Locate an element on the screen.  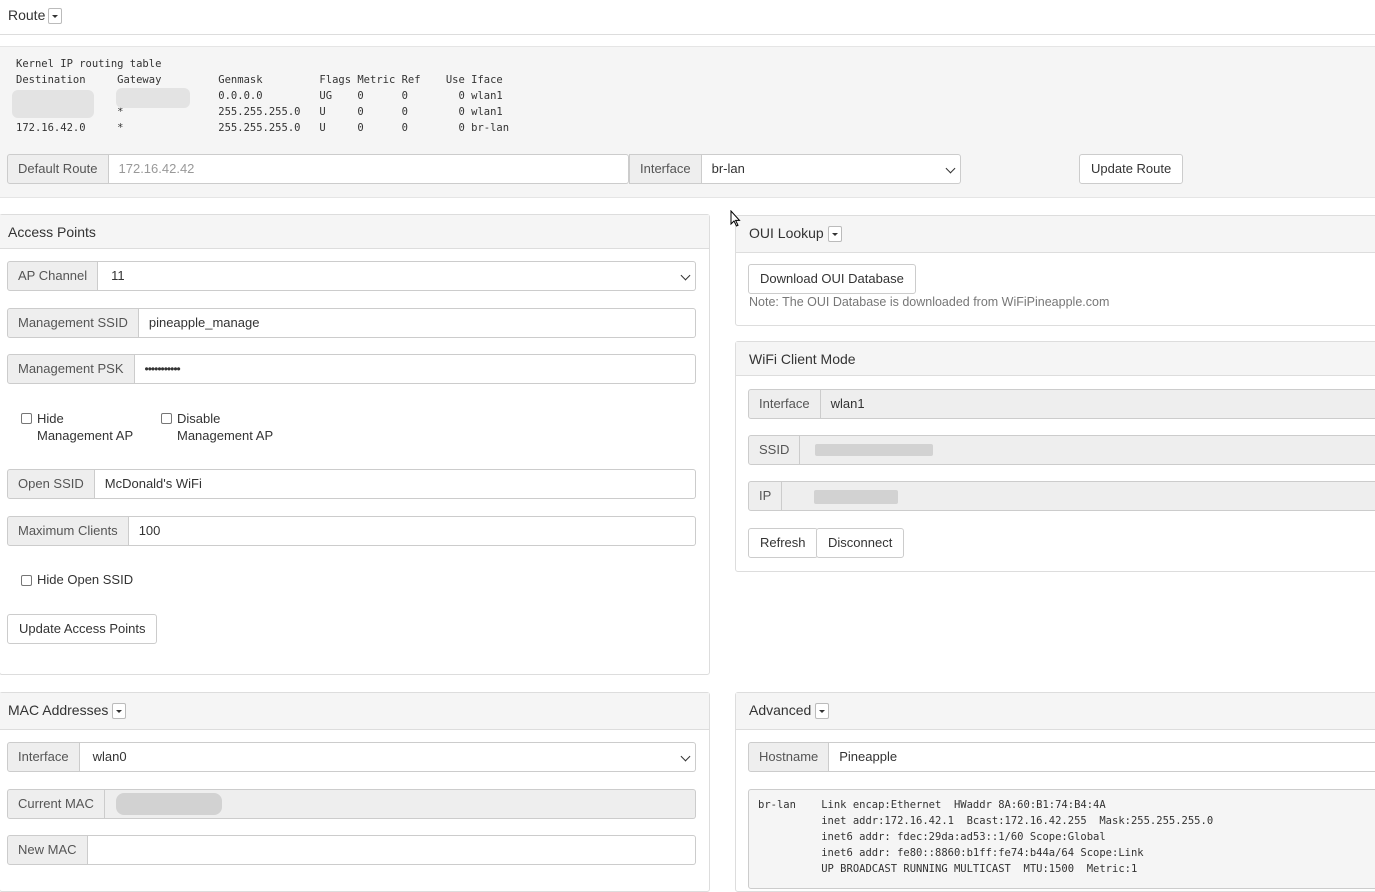
mac-addresses-collapse-toggle is located at coordinates (119, 711).